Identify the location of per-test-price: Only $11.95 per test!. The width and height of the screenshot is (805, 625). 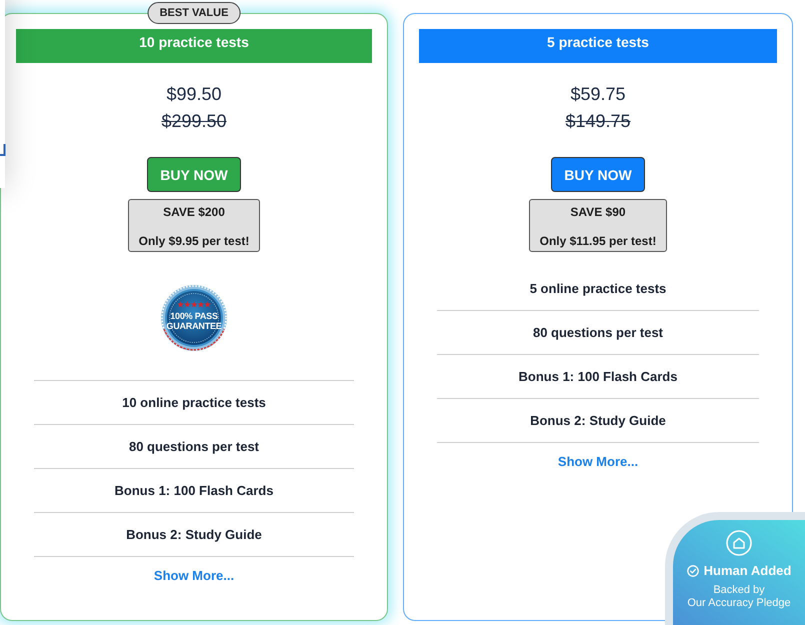
(598, 241).